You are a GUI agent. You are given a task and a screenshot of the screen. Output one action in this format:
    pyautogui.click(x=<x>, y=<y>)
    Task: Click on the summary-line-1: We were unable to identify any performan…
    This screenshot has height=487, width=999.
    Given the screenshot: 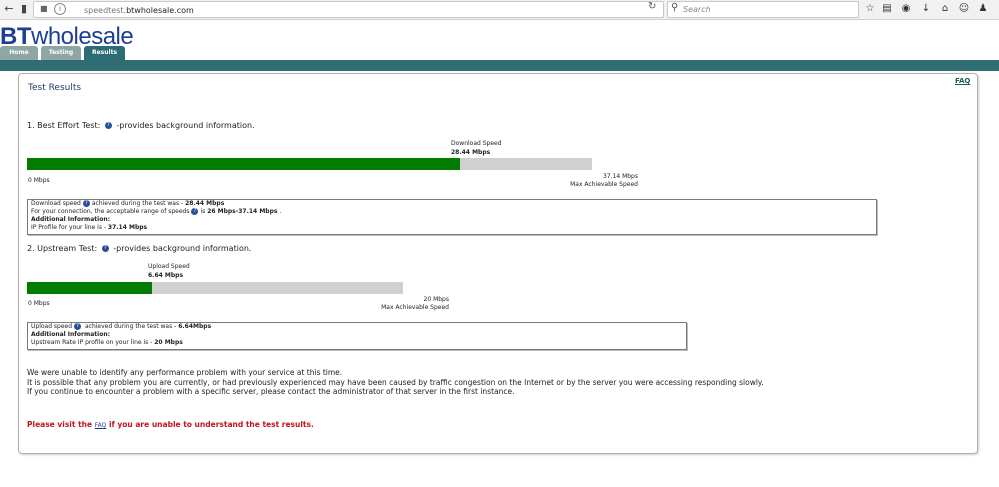 What is the action you would take?
    pyautogui.click(x=185, y=372)
    